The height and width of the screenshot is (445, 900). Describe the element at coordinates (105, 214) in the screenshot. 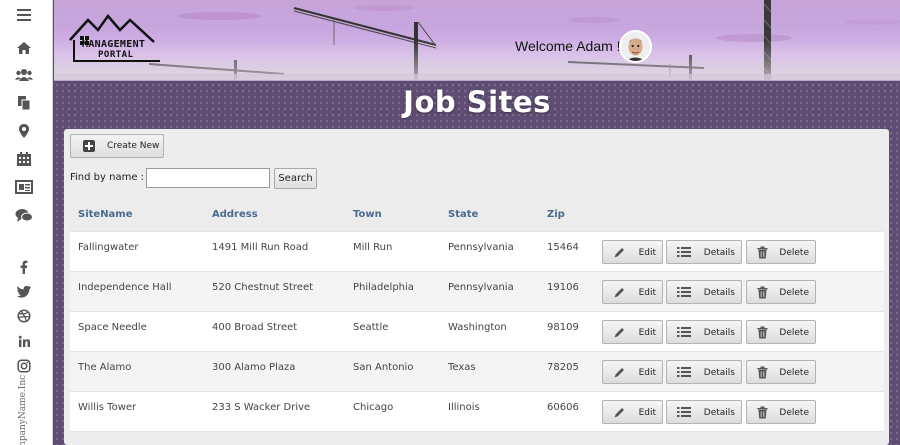

I see `column-header-sitename: SiteName` at that location.